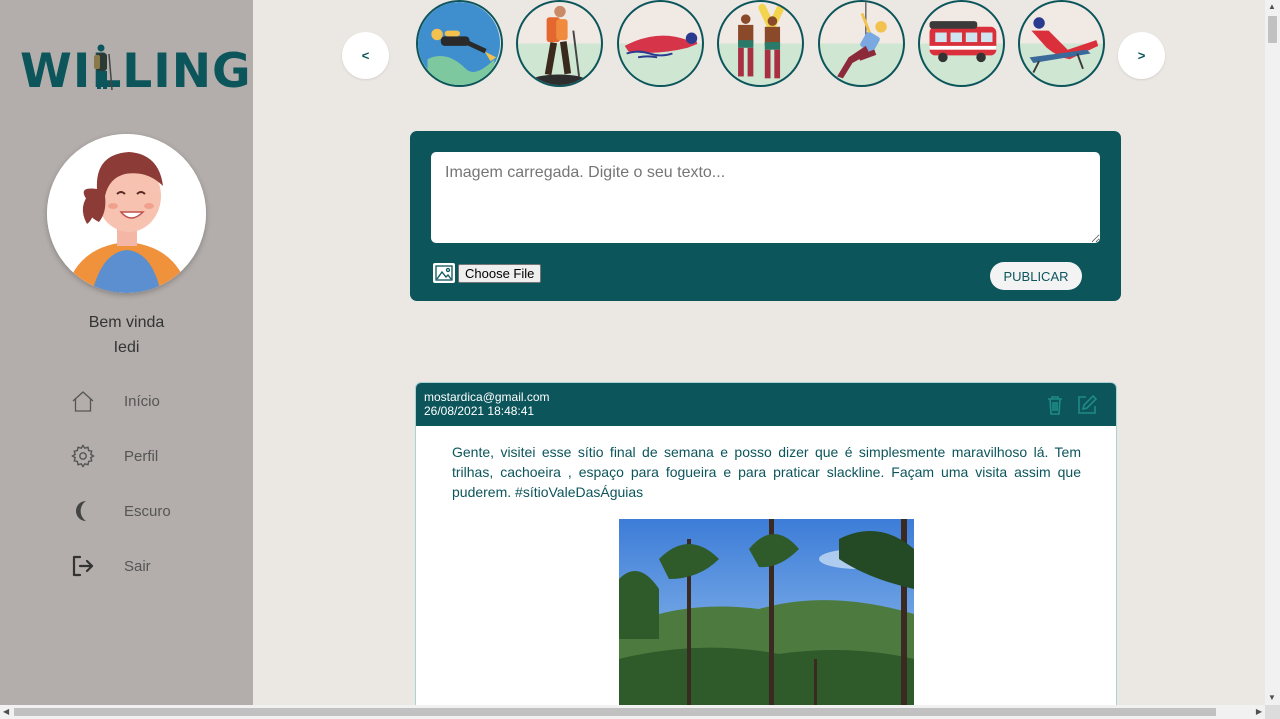  I want to click on scroll-right-icon: ▶, so click(1259, 711).